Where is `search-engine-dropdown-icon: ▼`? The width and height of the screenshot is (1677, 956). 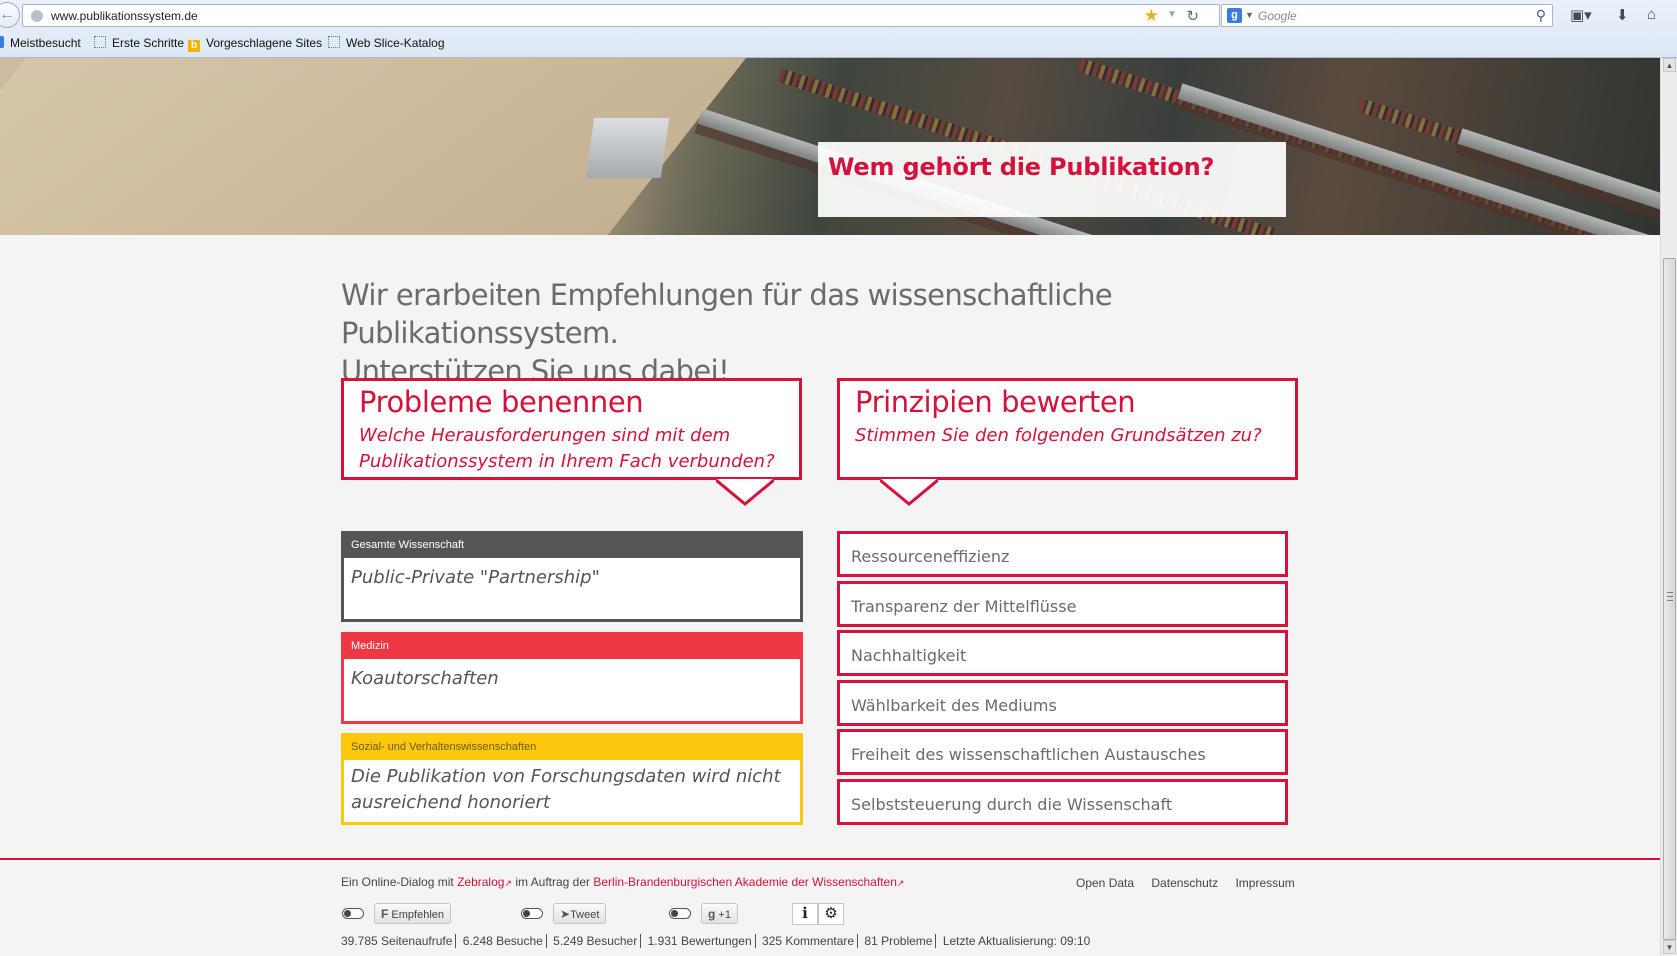 search-engine-dropdown-icon: ▼ is located at coordinates (1249, 15).